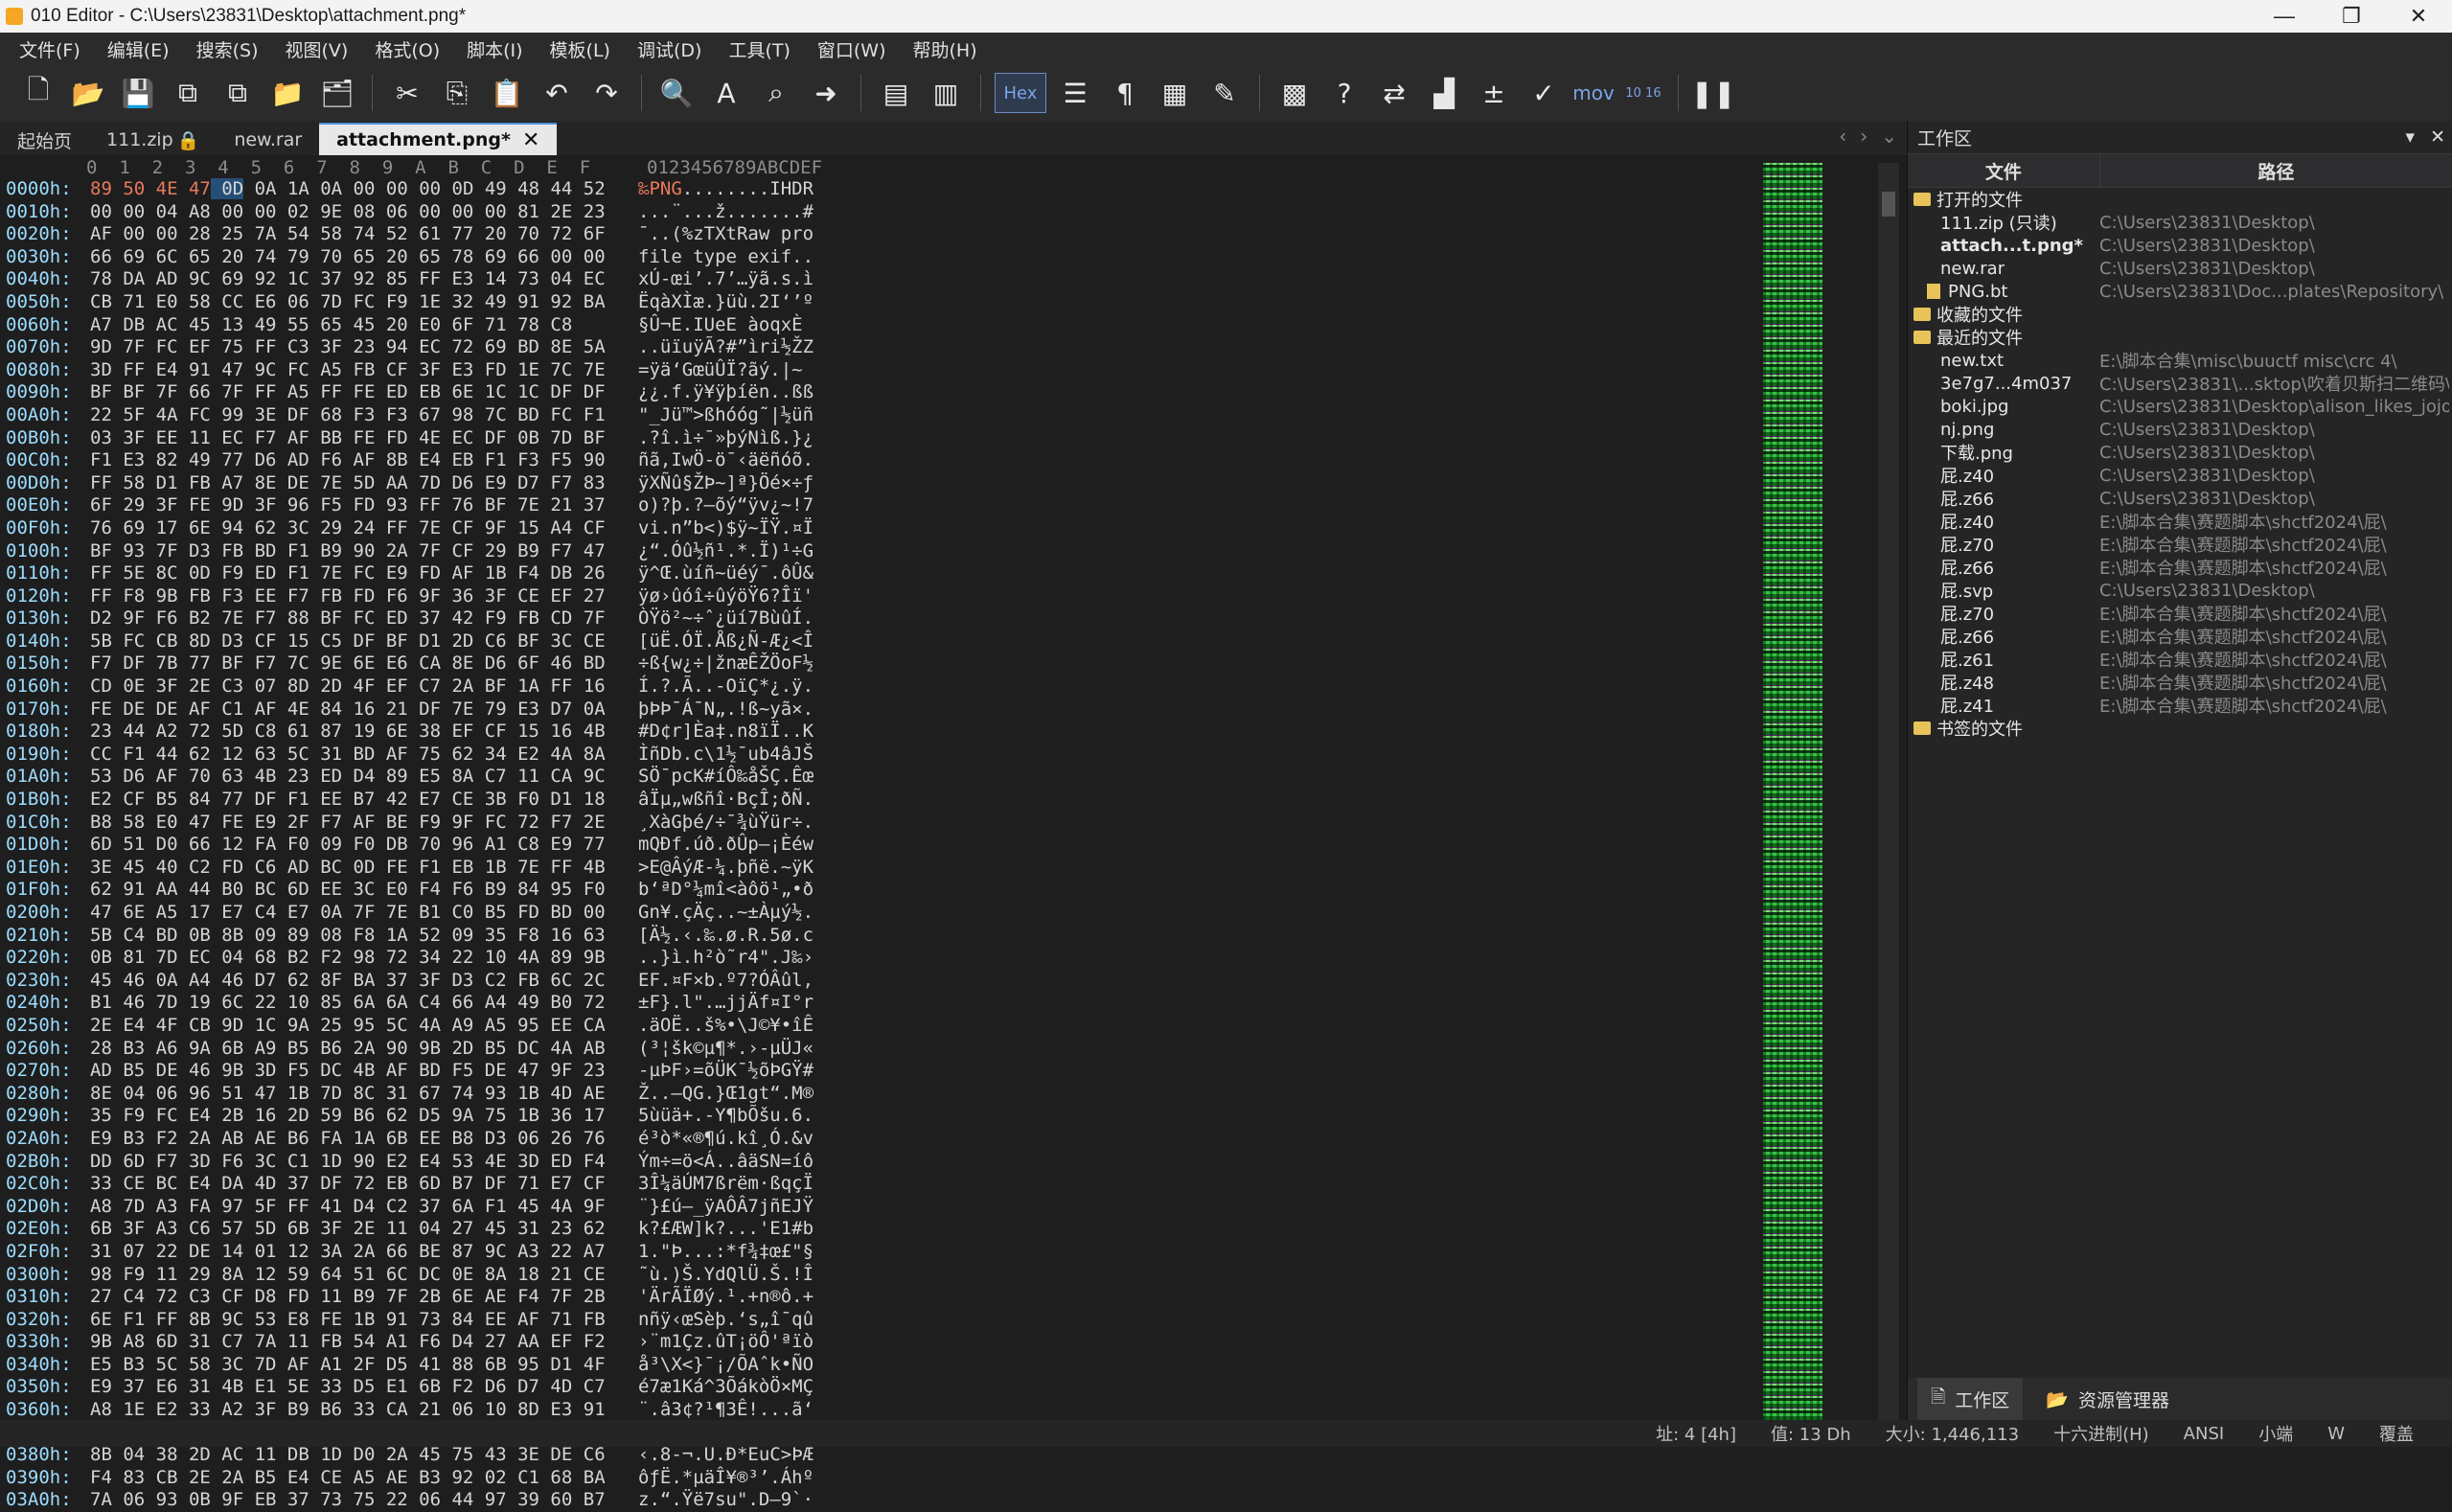 Image resolution: width=2452 pixels, height=1512 pixels. What do you see at coordinates (887, 483) in the screenshot?
I see `row-ascii: ÿXÑû§ŽÞ~]ª}Öé×÷ƒ` at bounding box center [887, 483].